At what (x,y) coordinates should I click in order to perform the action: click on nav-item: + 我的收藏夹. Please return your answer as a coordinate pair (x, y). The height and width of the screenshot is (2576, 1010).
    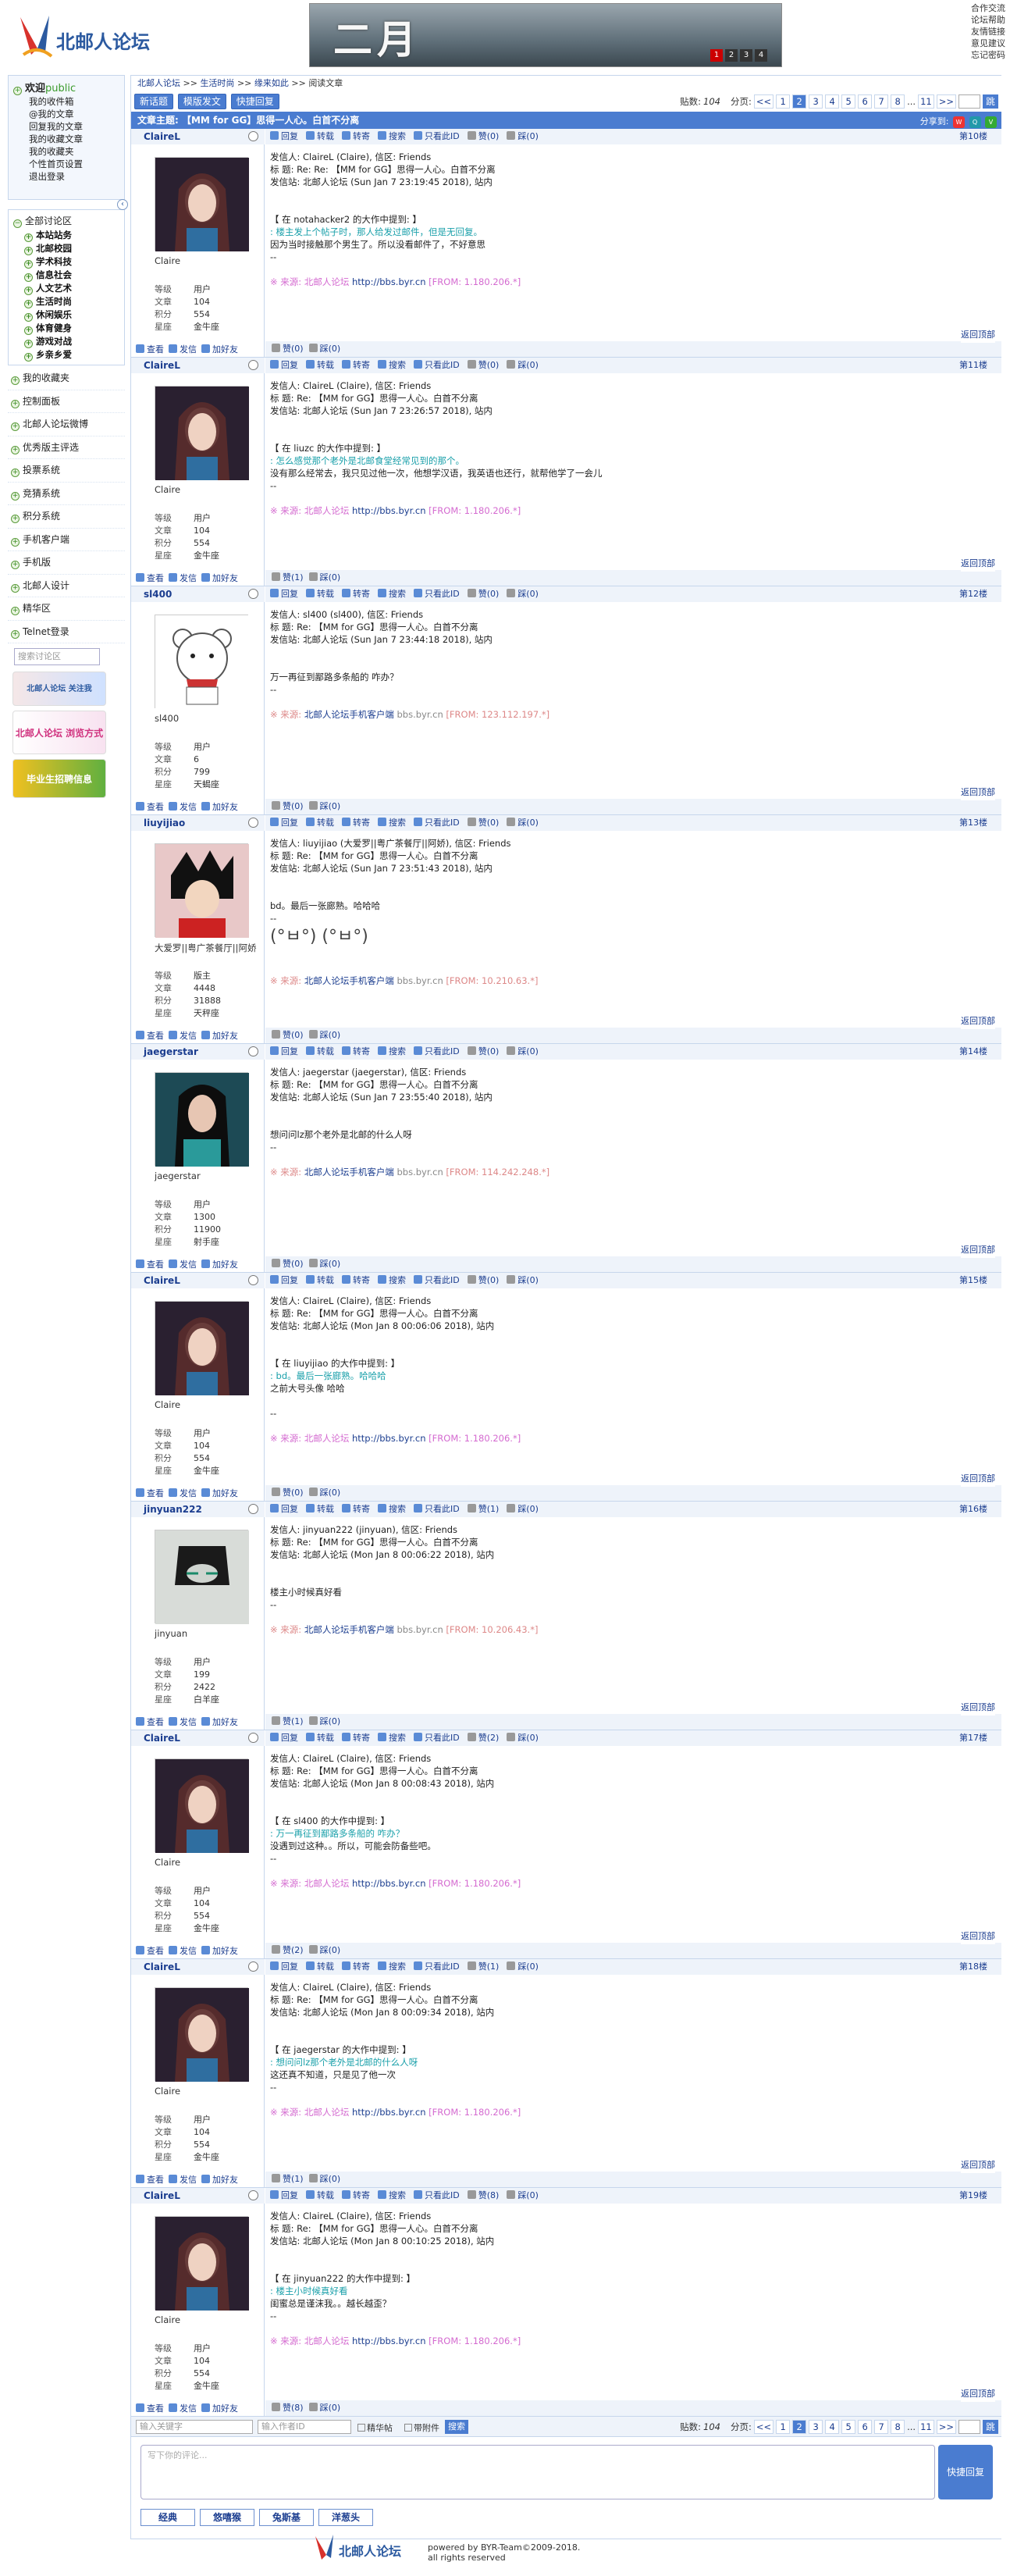
    Looking at the image, I should click on (66, 378).